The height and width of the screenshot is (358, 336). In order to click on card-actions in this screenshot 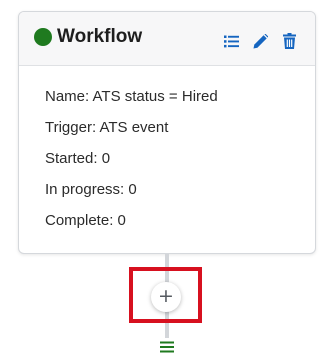, I will do `click(260, 41)`.